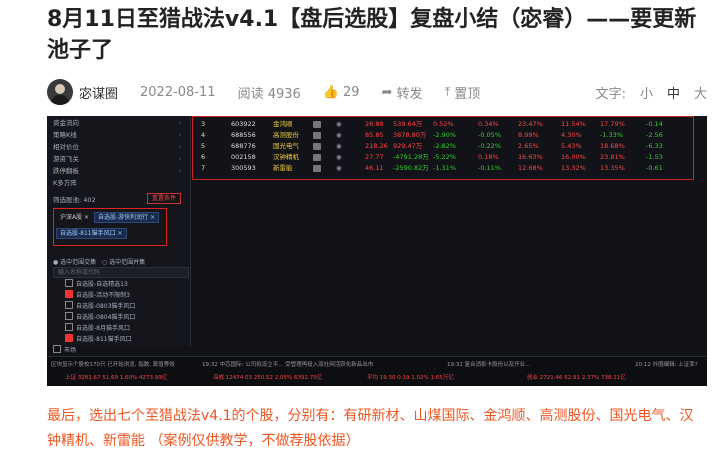 The image size is (713, 459). What do you see at coordinates (411, 157) in the screenshot?
I see `table-cell: -4791.28万` at bounding box center [411, 157].